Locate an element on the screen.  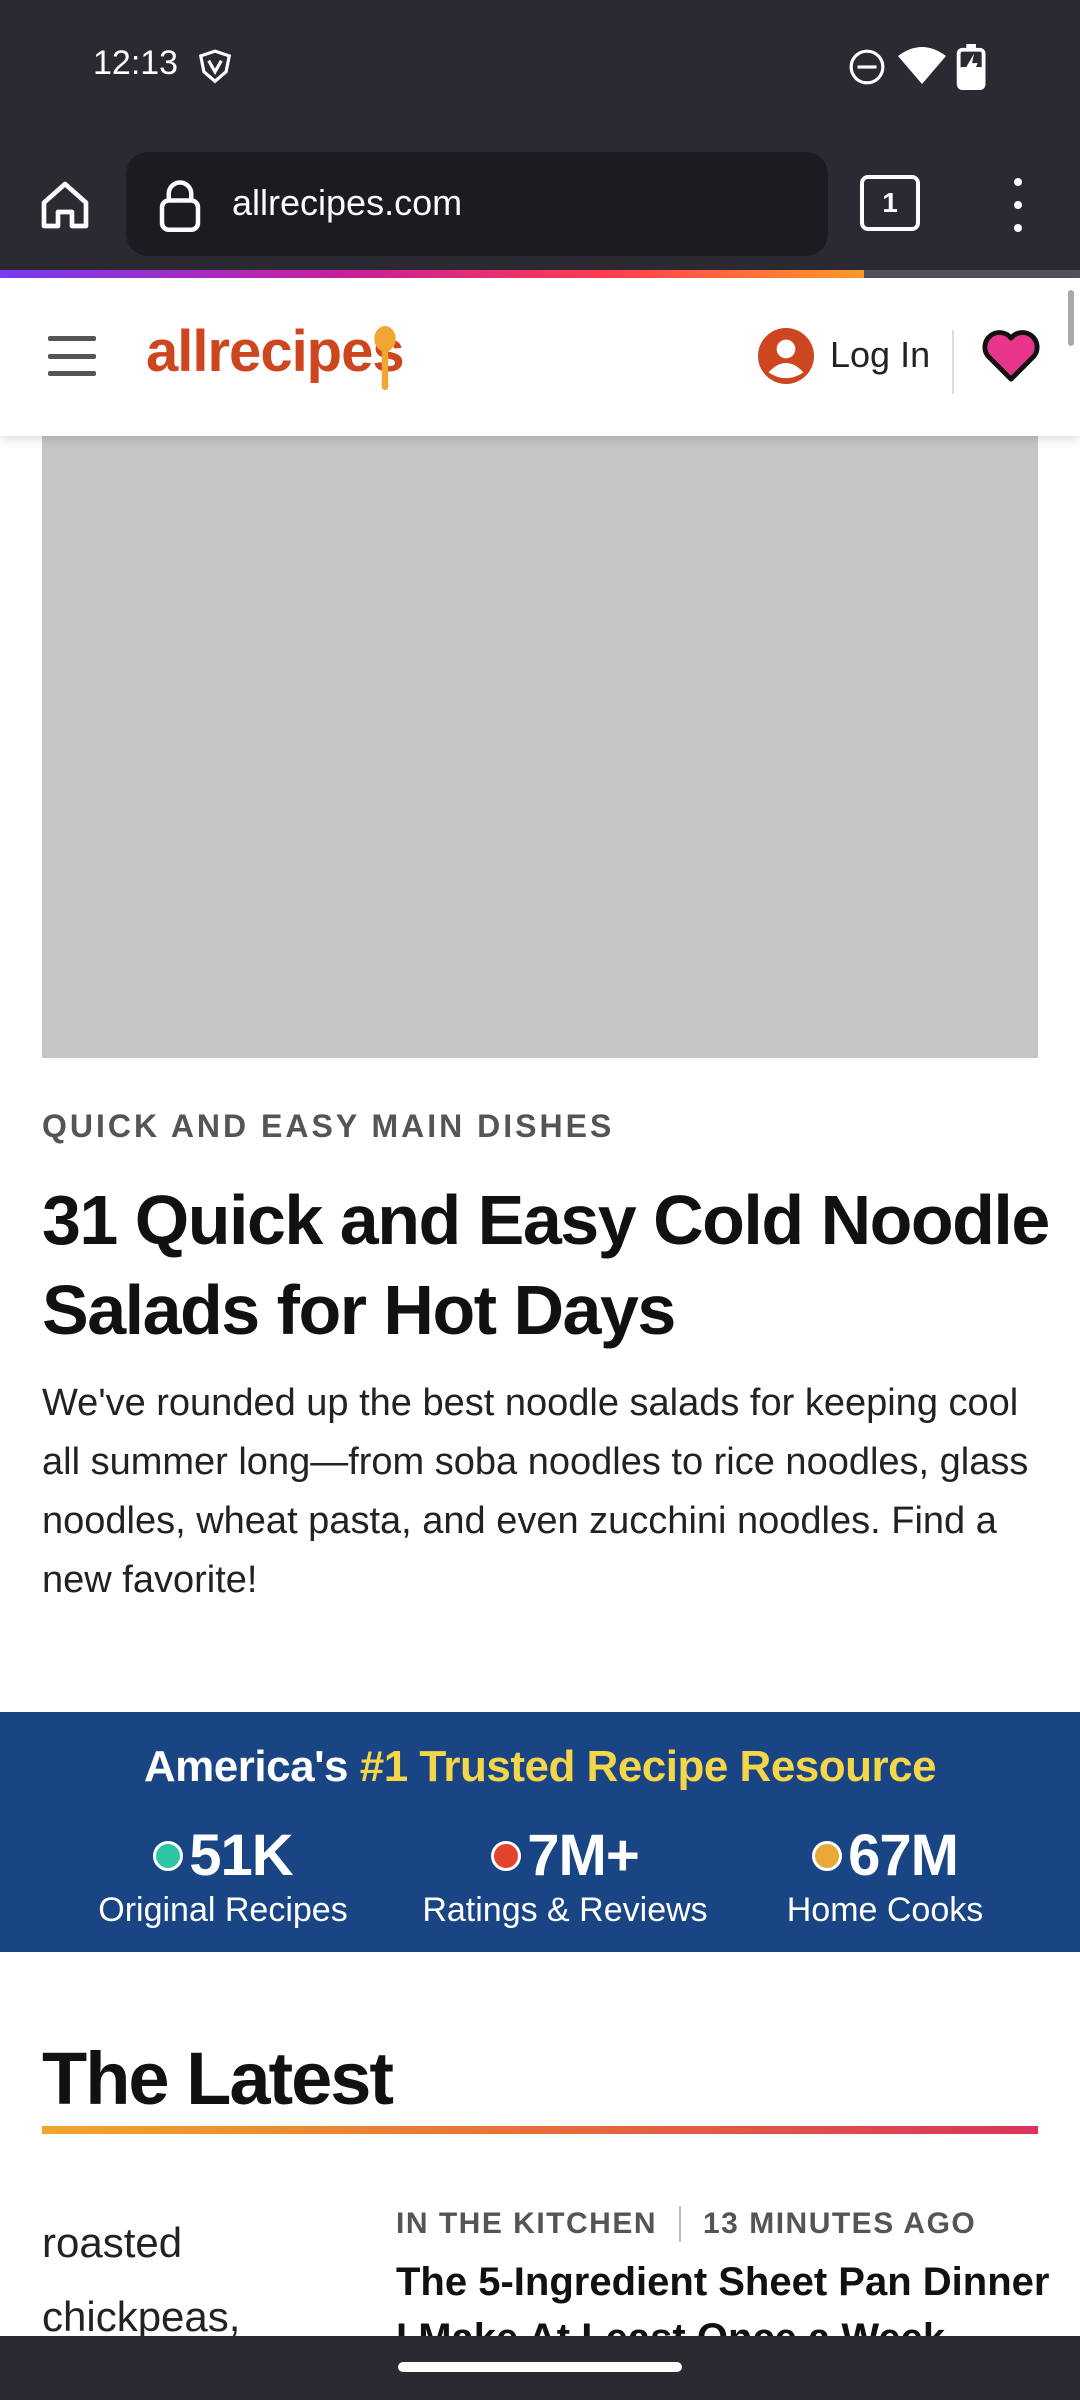
url-text: allrecipes.com is located at coordinates (347, 203).